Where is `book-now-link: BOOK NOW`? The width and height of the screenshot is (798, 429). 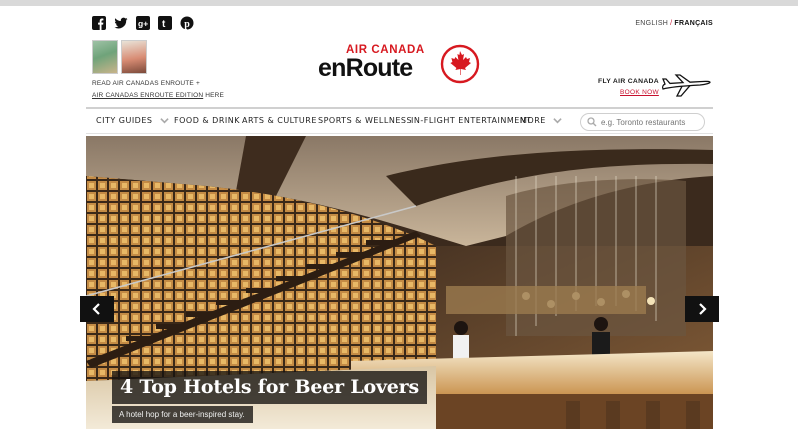
book-now-link: BOOK NOW is located at coordinates (639, 92).